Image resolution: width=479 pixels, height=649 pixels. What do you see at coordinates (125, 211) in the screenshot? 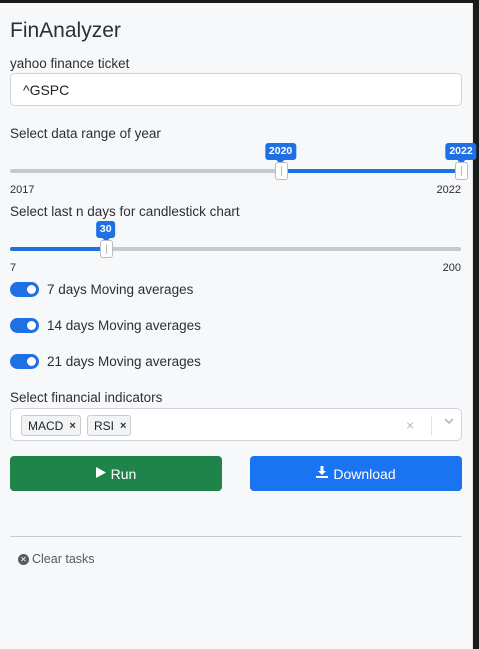
I see `days-label: Select last n days for candlestick chart` at bounding box center [125, 211].